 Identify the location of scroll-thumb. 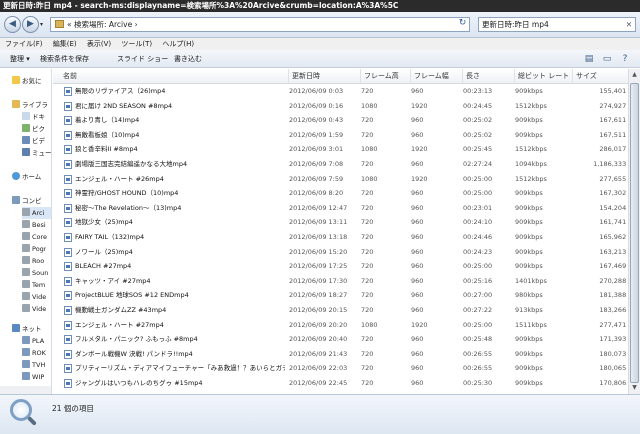
(634, 233).